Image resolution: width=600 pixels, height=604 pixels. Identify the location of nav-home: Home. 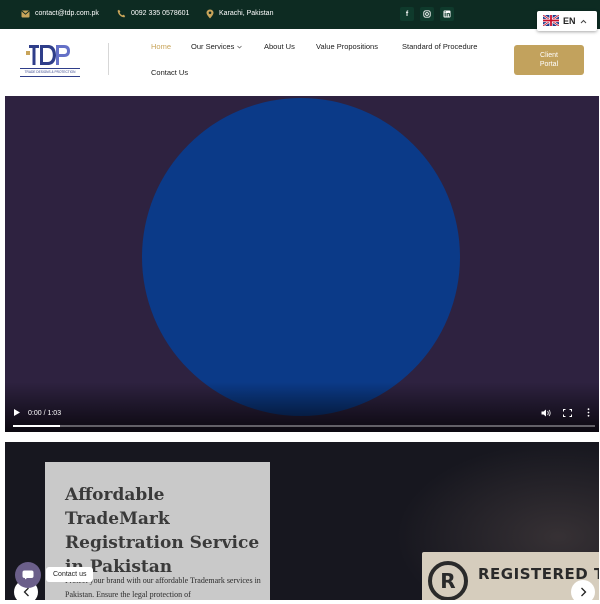
(161, 46).